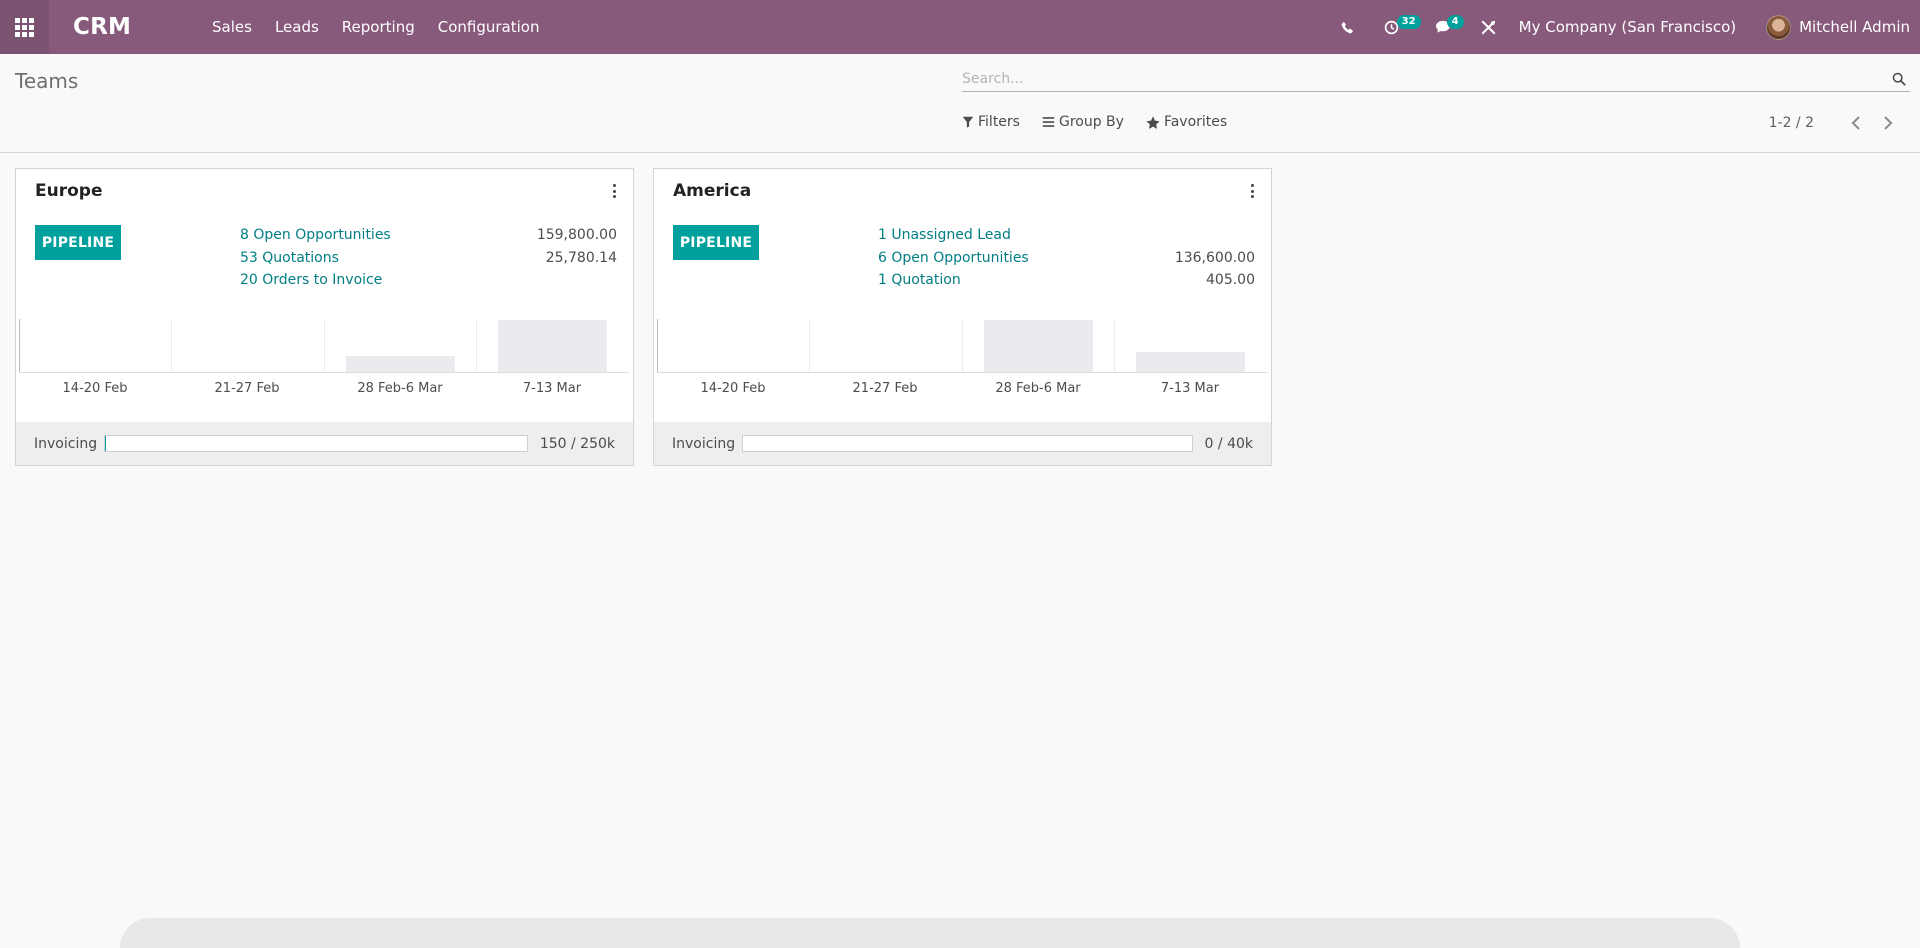 Image resolution: width=1920 pixels, height=948 pixels. I want to click on search-icon, so click(1899, 79).